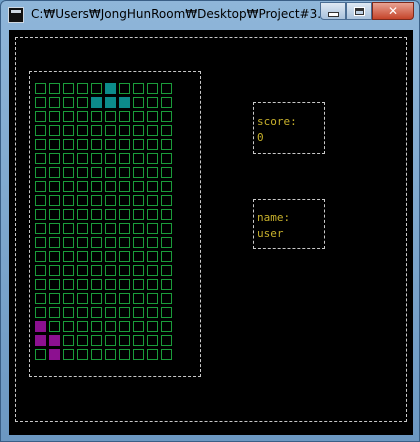 The width and height of the screenshot is (420, 442). What do you see at coordinates (16, 15) in the screenshot?
I see `console-app-icon` at bounding box center [16, 15].